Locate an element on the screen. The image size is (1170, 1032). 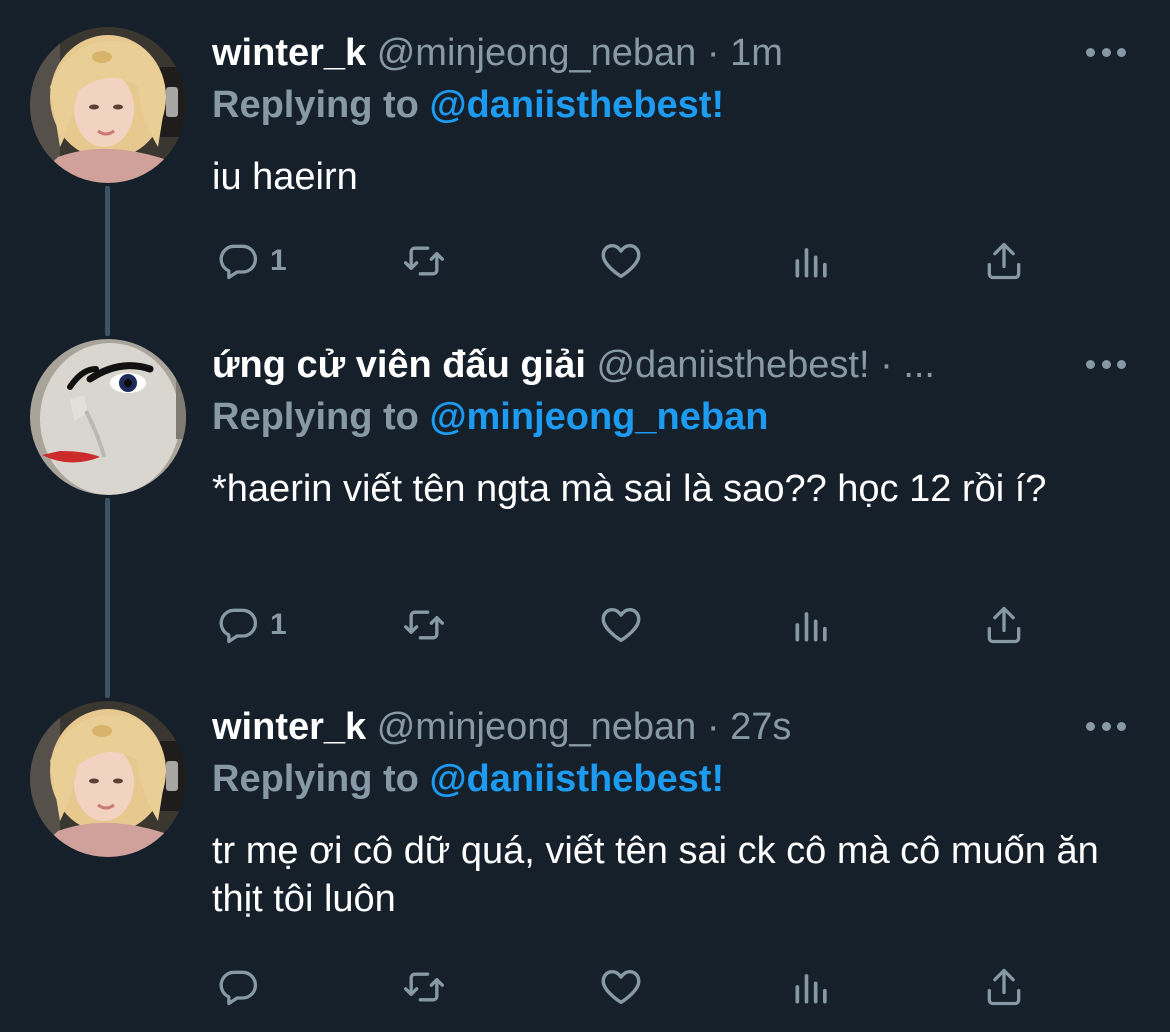
timestamp: 27s is located at coordinates (760, 727).